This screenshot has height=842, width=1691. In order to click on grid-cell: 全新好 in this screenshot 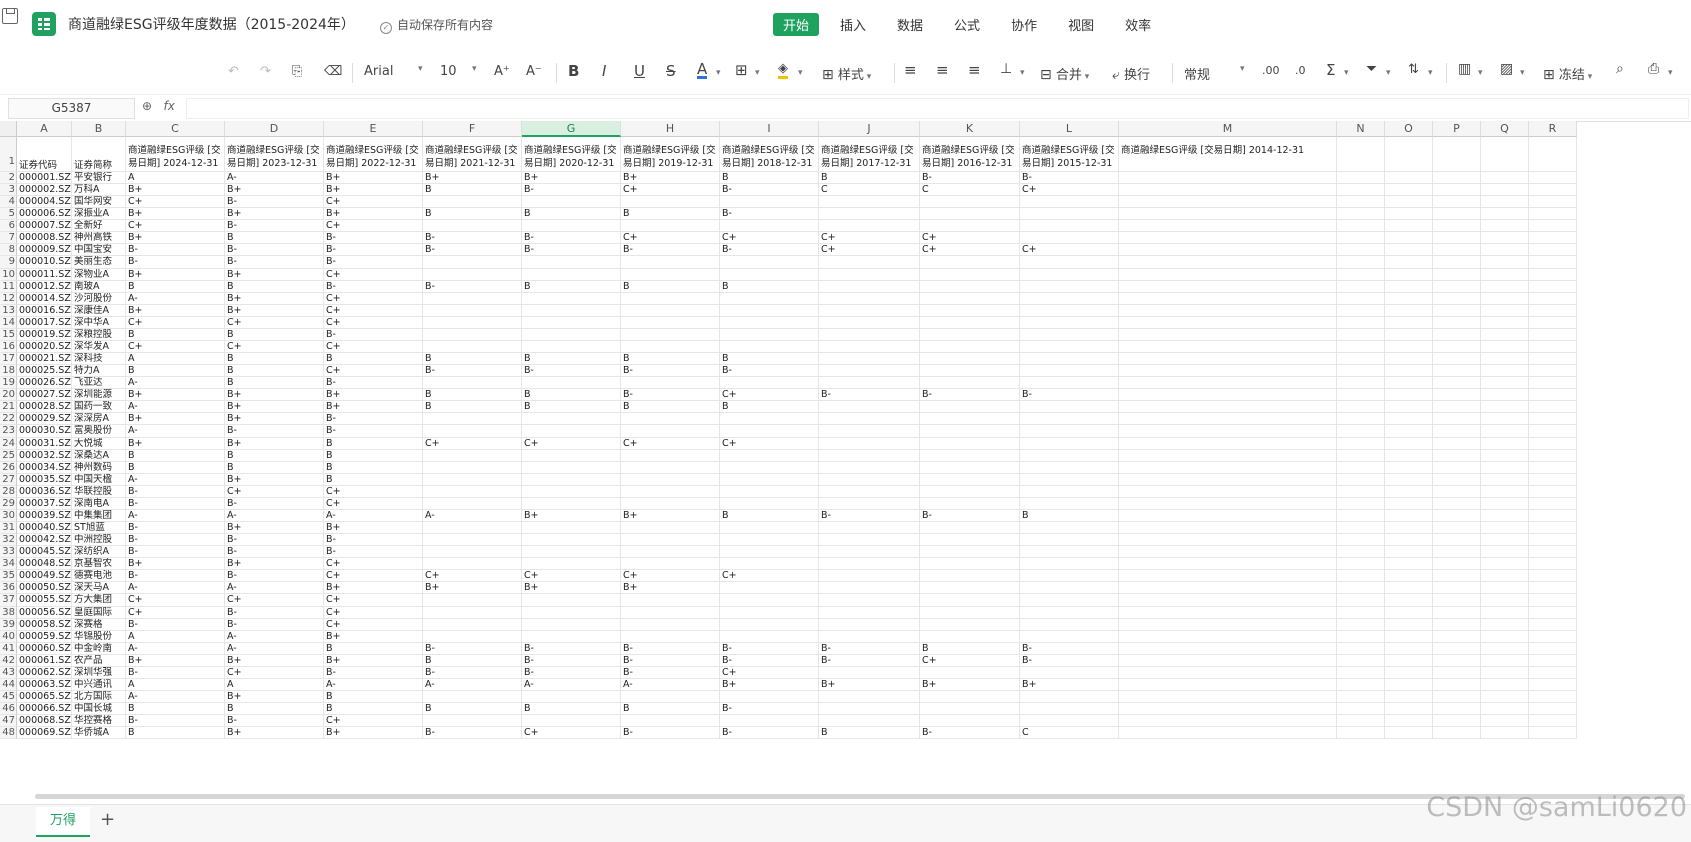, I will do `click(99, 226)`.